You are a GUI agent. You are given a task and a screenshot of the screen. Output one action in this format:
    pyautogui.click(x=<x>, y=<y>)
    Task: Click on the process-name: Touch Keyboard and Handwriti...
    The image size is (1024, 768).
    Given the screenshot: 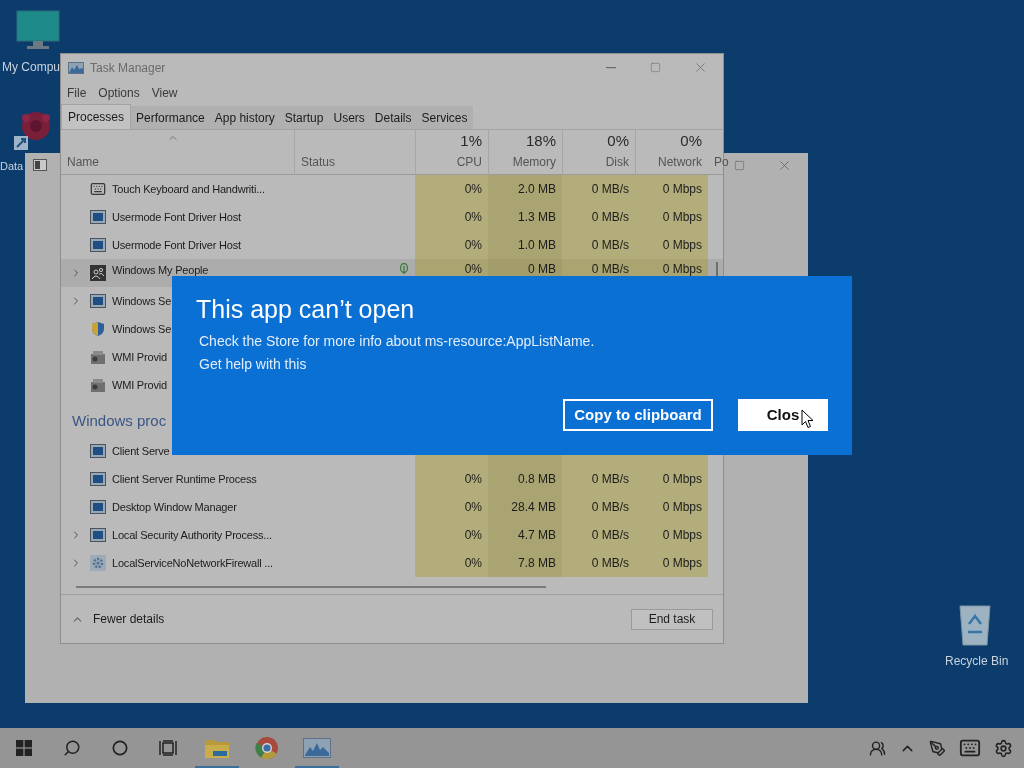 What is the action you would take?
    pyautogui.click(x=188, y=189)
    